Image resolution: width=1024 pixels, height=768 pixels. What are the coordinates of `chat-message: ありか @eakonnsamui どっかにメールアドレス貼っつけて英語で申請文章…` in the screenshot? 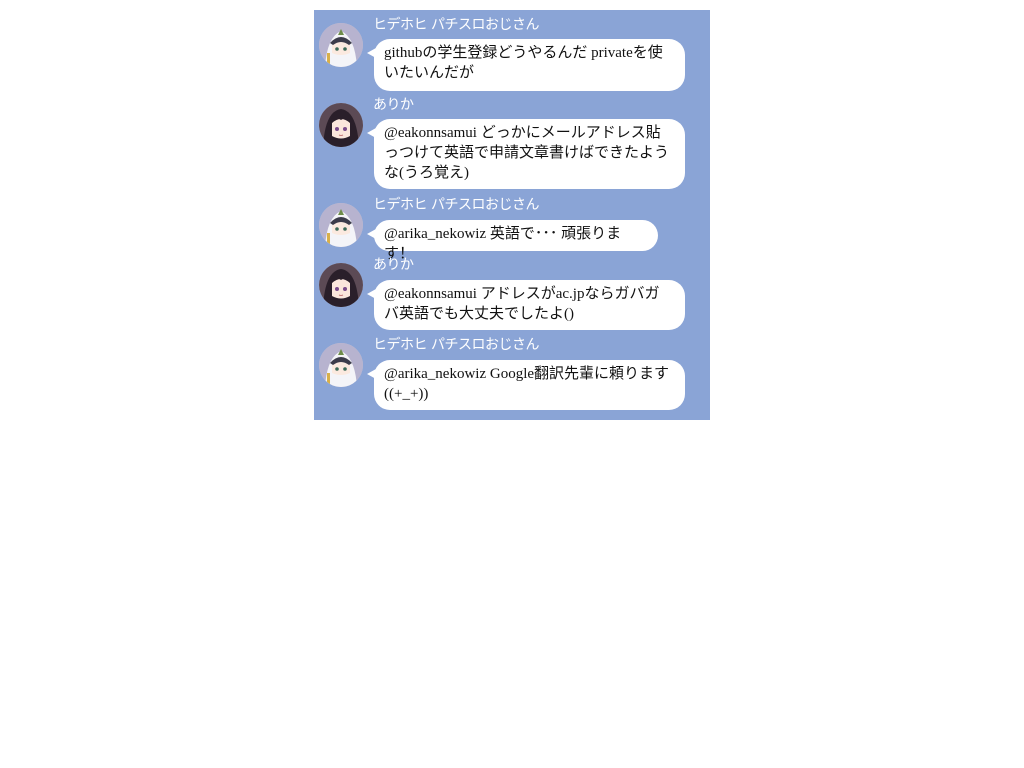 It's located at (512, 146).